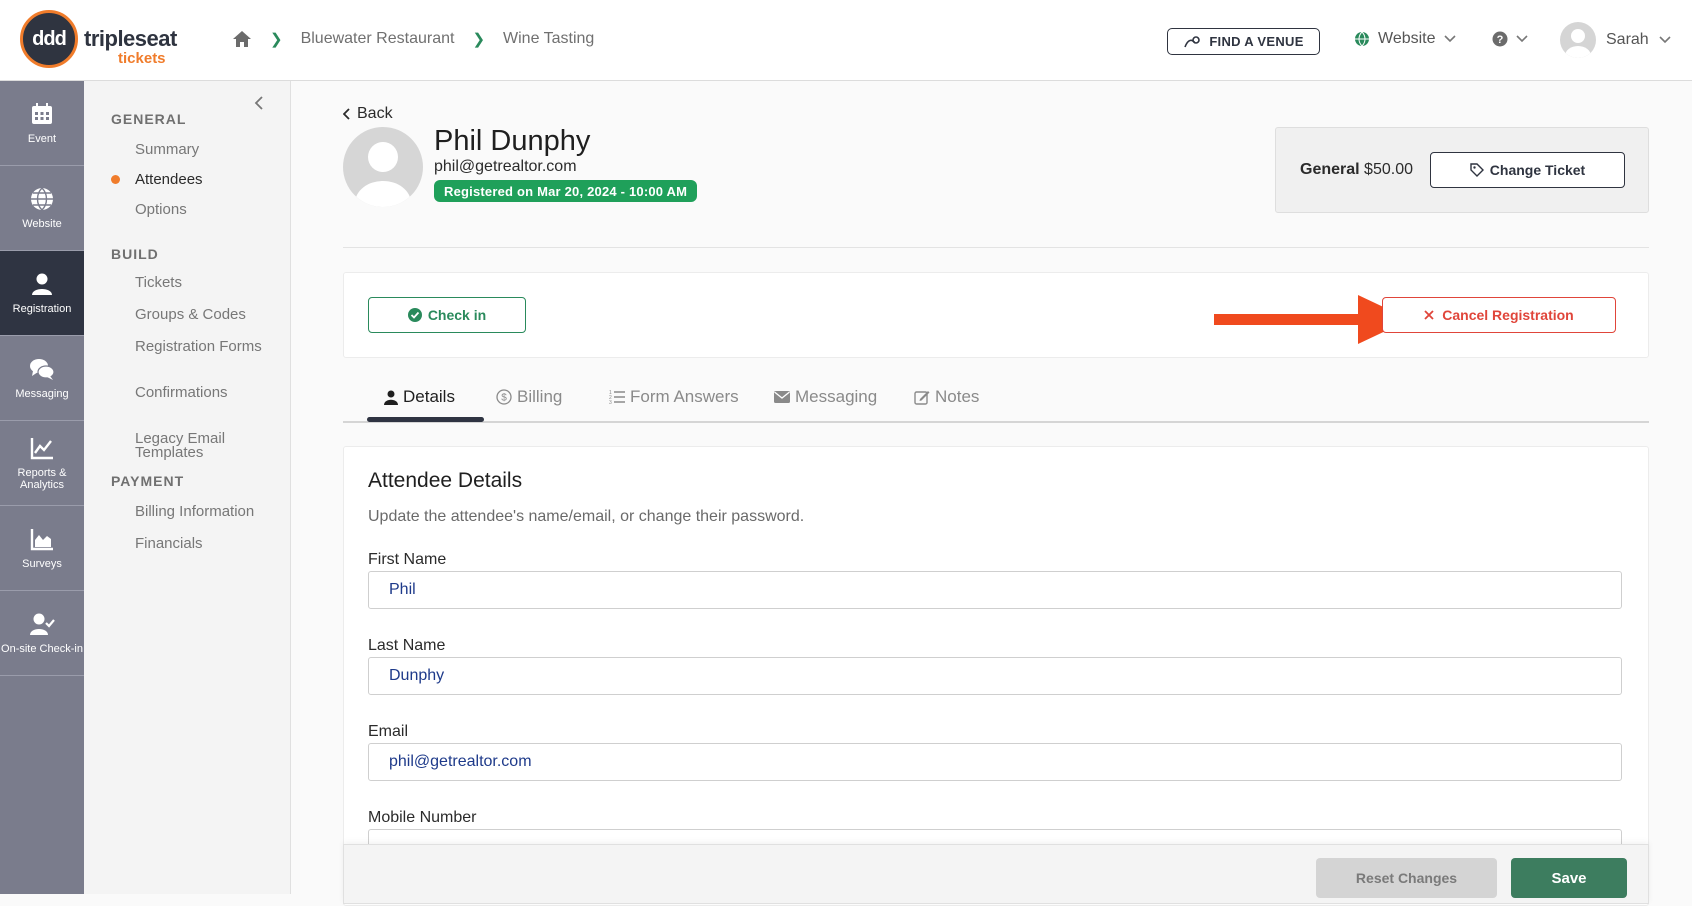 The width and height of the screenshot is (1692, 906). What do you see at coordinates (210, 392) in the screenshot?
I see `subnav-item-confirmations: Confirmations` at bounding box center [210, 392].